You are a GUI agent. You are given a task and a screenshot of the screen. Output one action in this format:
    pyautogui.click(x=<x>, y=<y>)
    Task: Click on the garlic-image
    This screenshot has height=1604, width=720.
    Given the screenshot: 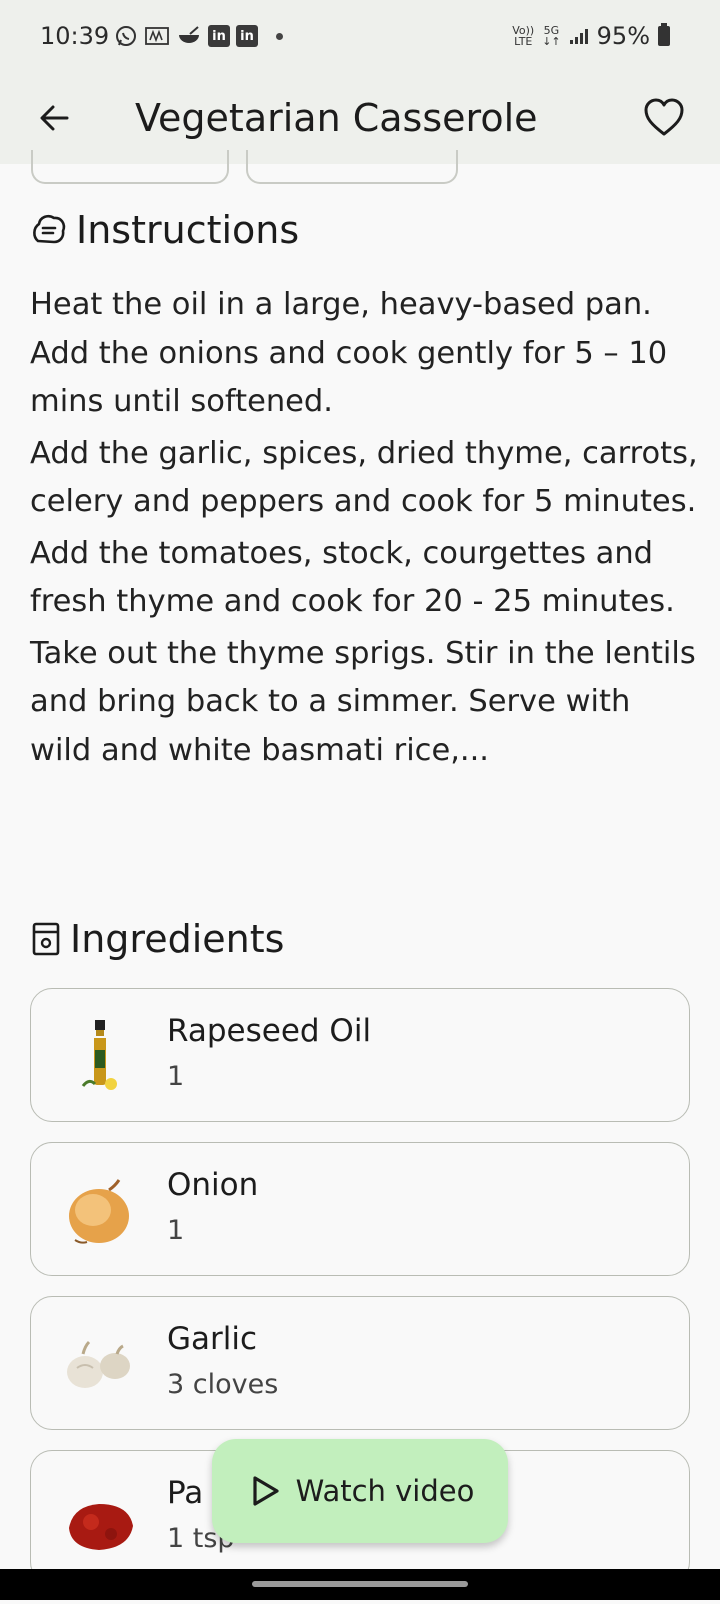 What is the action you would take?
    pyautogui.click(x=98, y=1364)
    